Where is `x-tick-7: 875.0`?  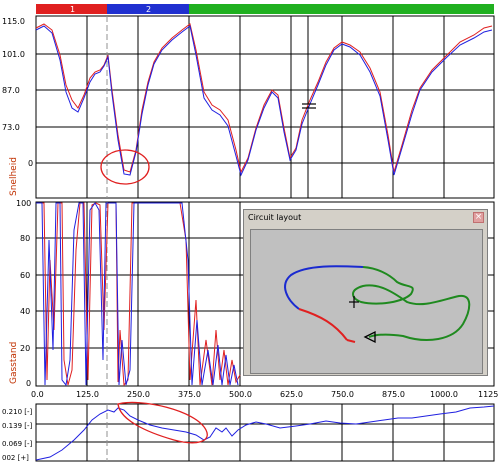
x-tick-7: 875.0 is located at coordinates (393, 394).